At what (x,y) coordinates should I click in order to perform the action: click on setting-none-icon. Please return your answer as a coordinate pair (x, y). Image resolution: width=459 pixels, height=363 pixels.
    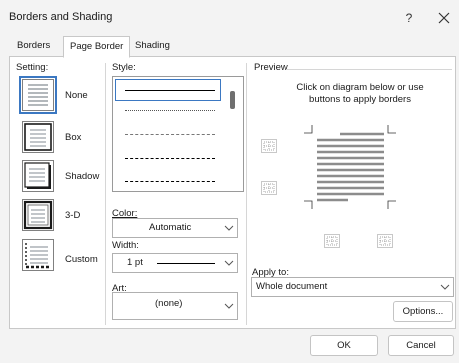
    Looking at the image, I should click on (38, 95).